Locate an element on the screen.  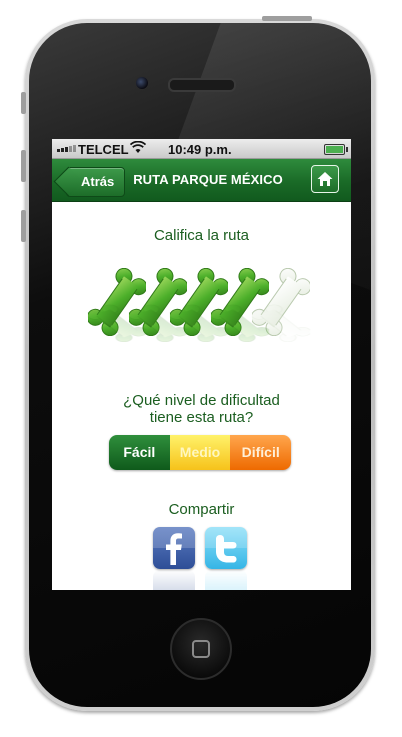
back-button-label: Atrás is located at coordinates (98, 181).